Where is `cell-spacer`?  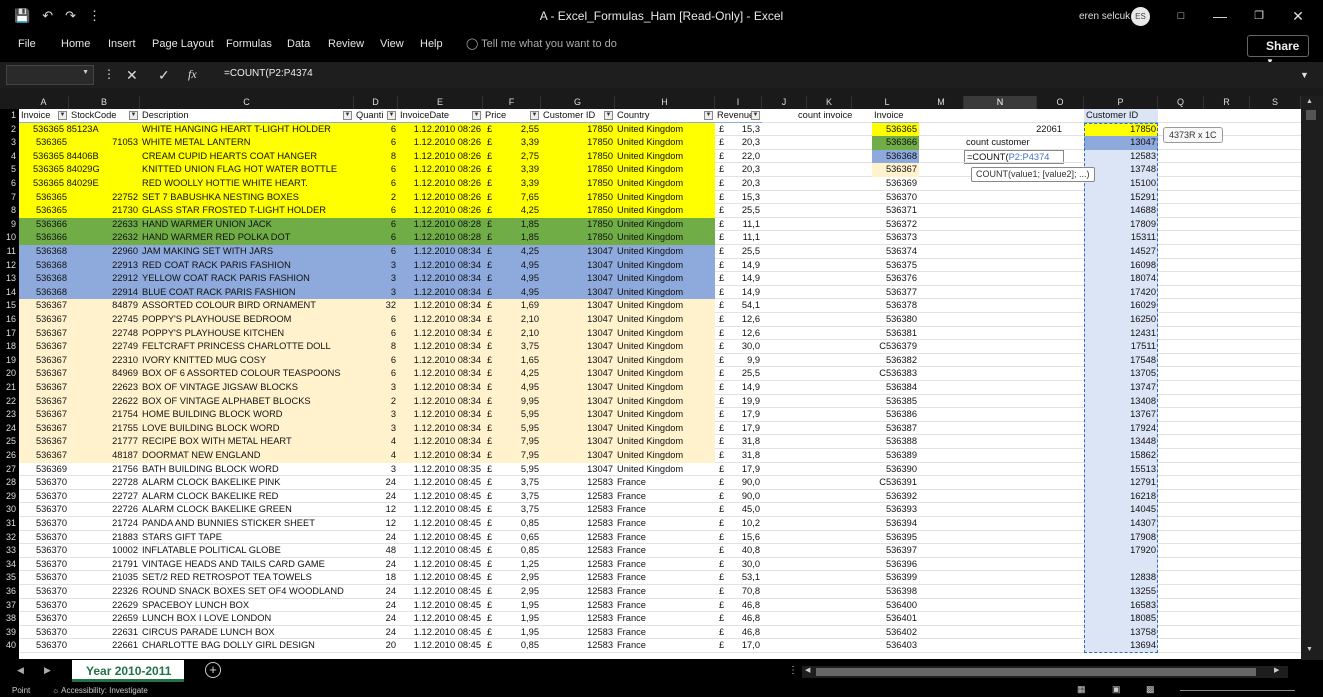
cell-spacer is located at coordinates (70, 157).